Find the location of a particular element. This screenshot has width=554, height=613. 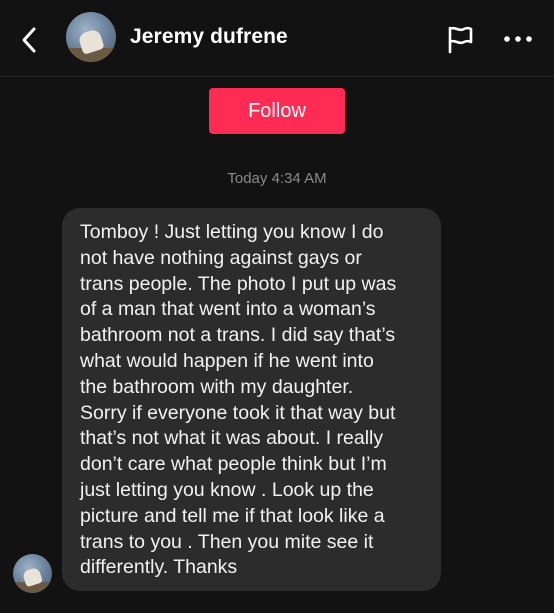

follow-button: Follow is located at coordinates (277, 111).